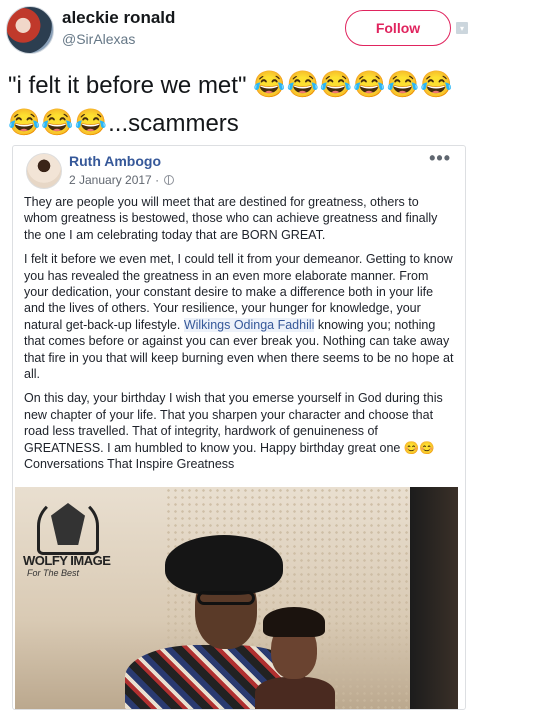 The width and height of the screenshot is (540, 714). Describe the element at coordinates (53, 573) in the screenshot. I see `logo-subtitle: For The Best` at that location.